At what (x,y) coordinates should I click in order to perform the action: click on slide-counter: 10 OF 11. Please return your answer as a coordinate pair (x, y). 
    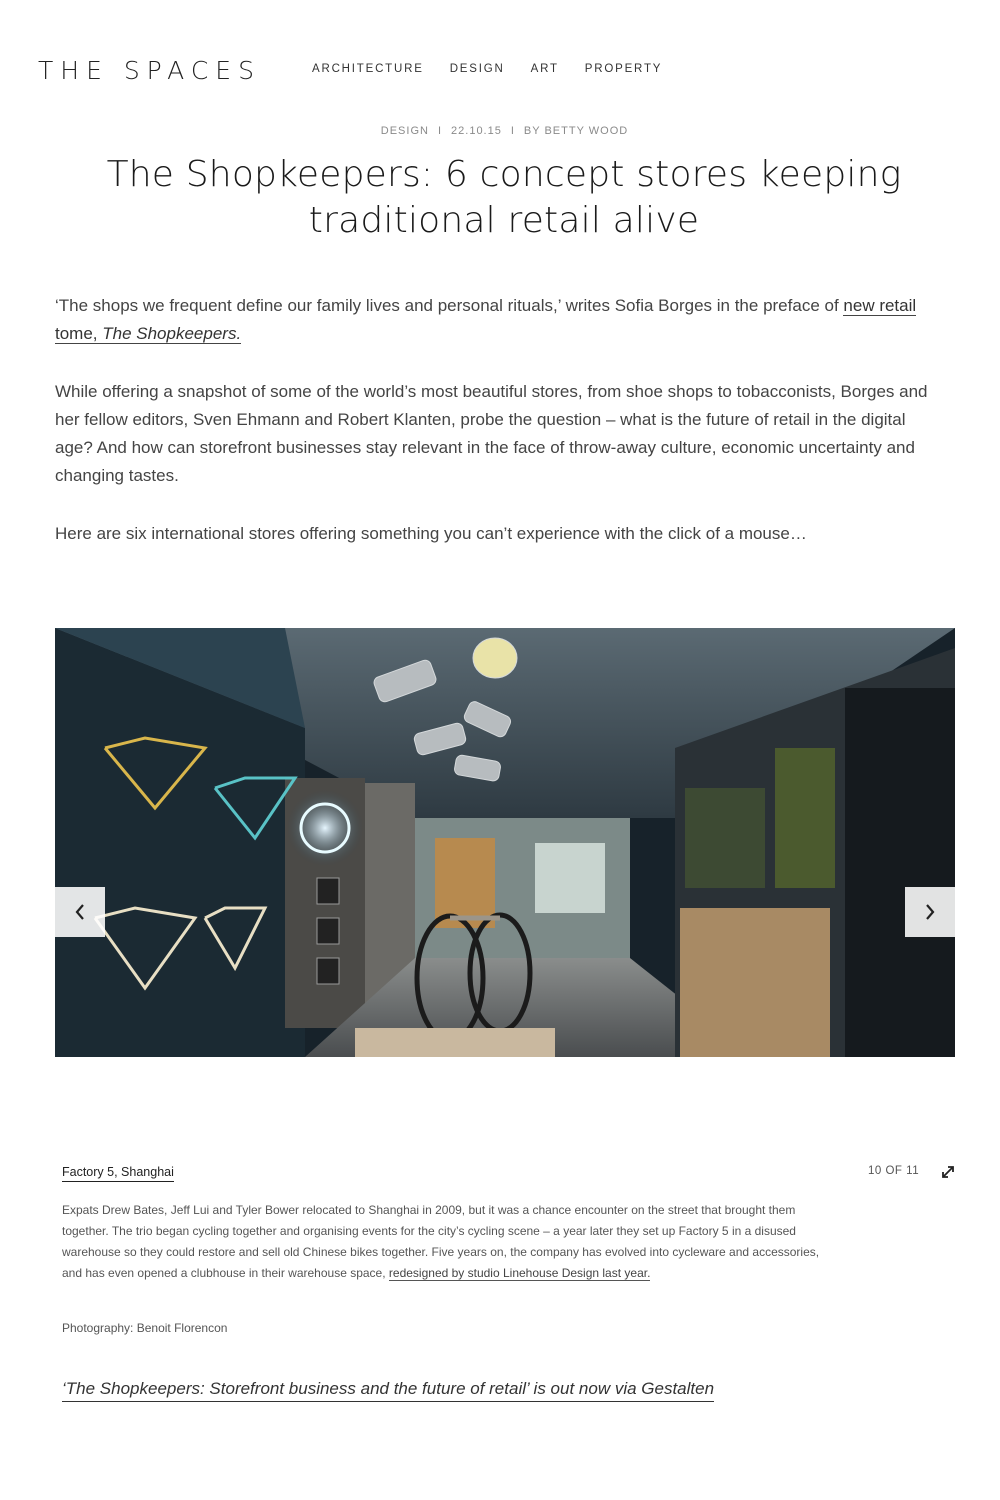
    Looking at the image, I should click on (894, 1171).